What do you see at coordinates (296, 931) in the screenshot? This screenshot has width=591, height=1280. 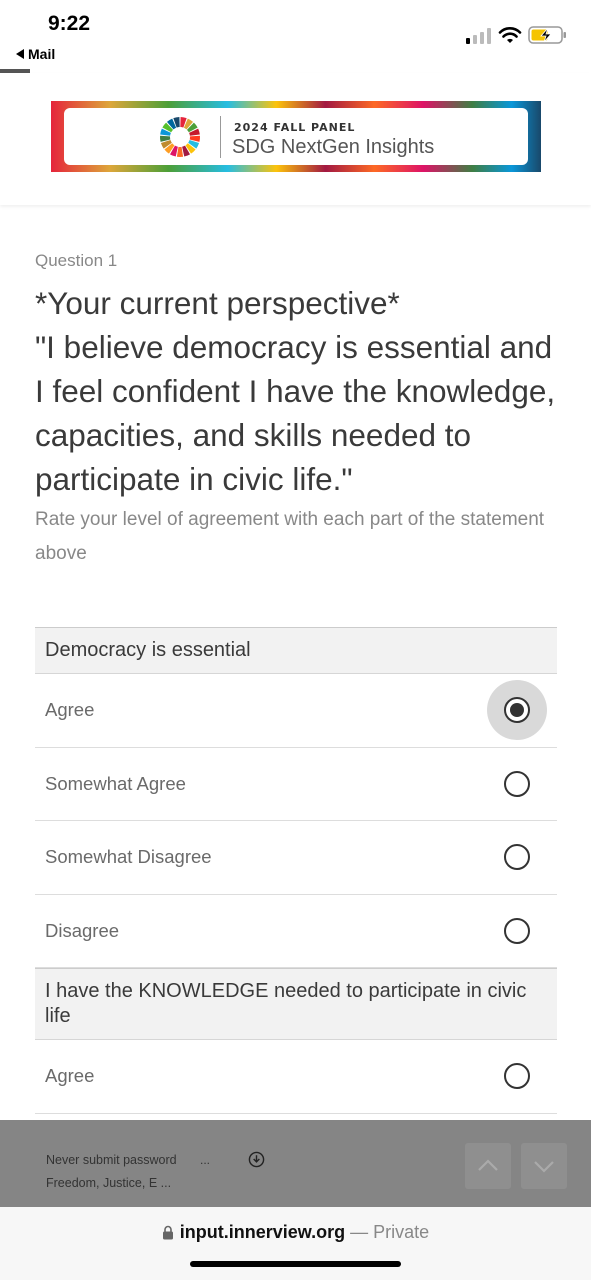 I see `option-row-disagree: Disagree` at bounding box center [296, 931].